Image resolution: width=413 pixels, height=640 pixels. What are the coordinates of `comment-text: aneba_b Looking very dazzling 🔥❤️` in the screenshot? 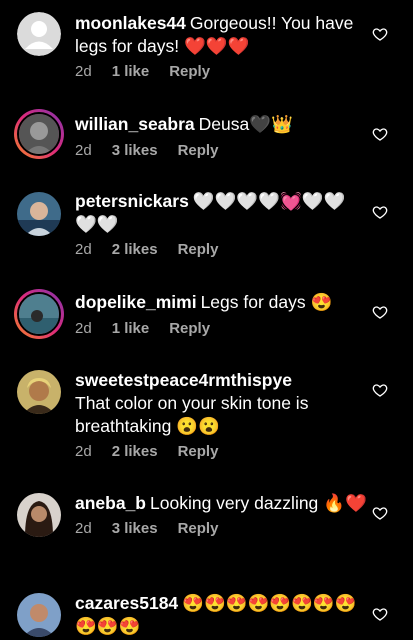 It's located at (221, 503).